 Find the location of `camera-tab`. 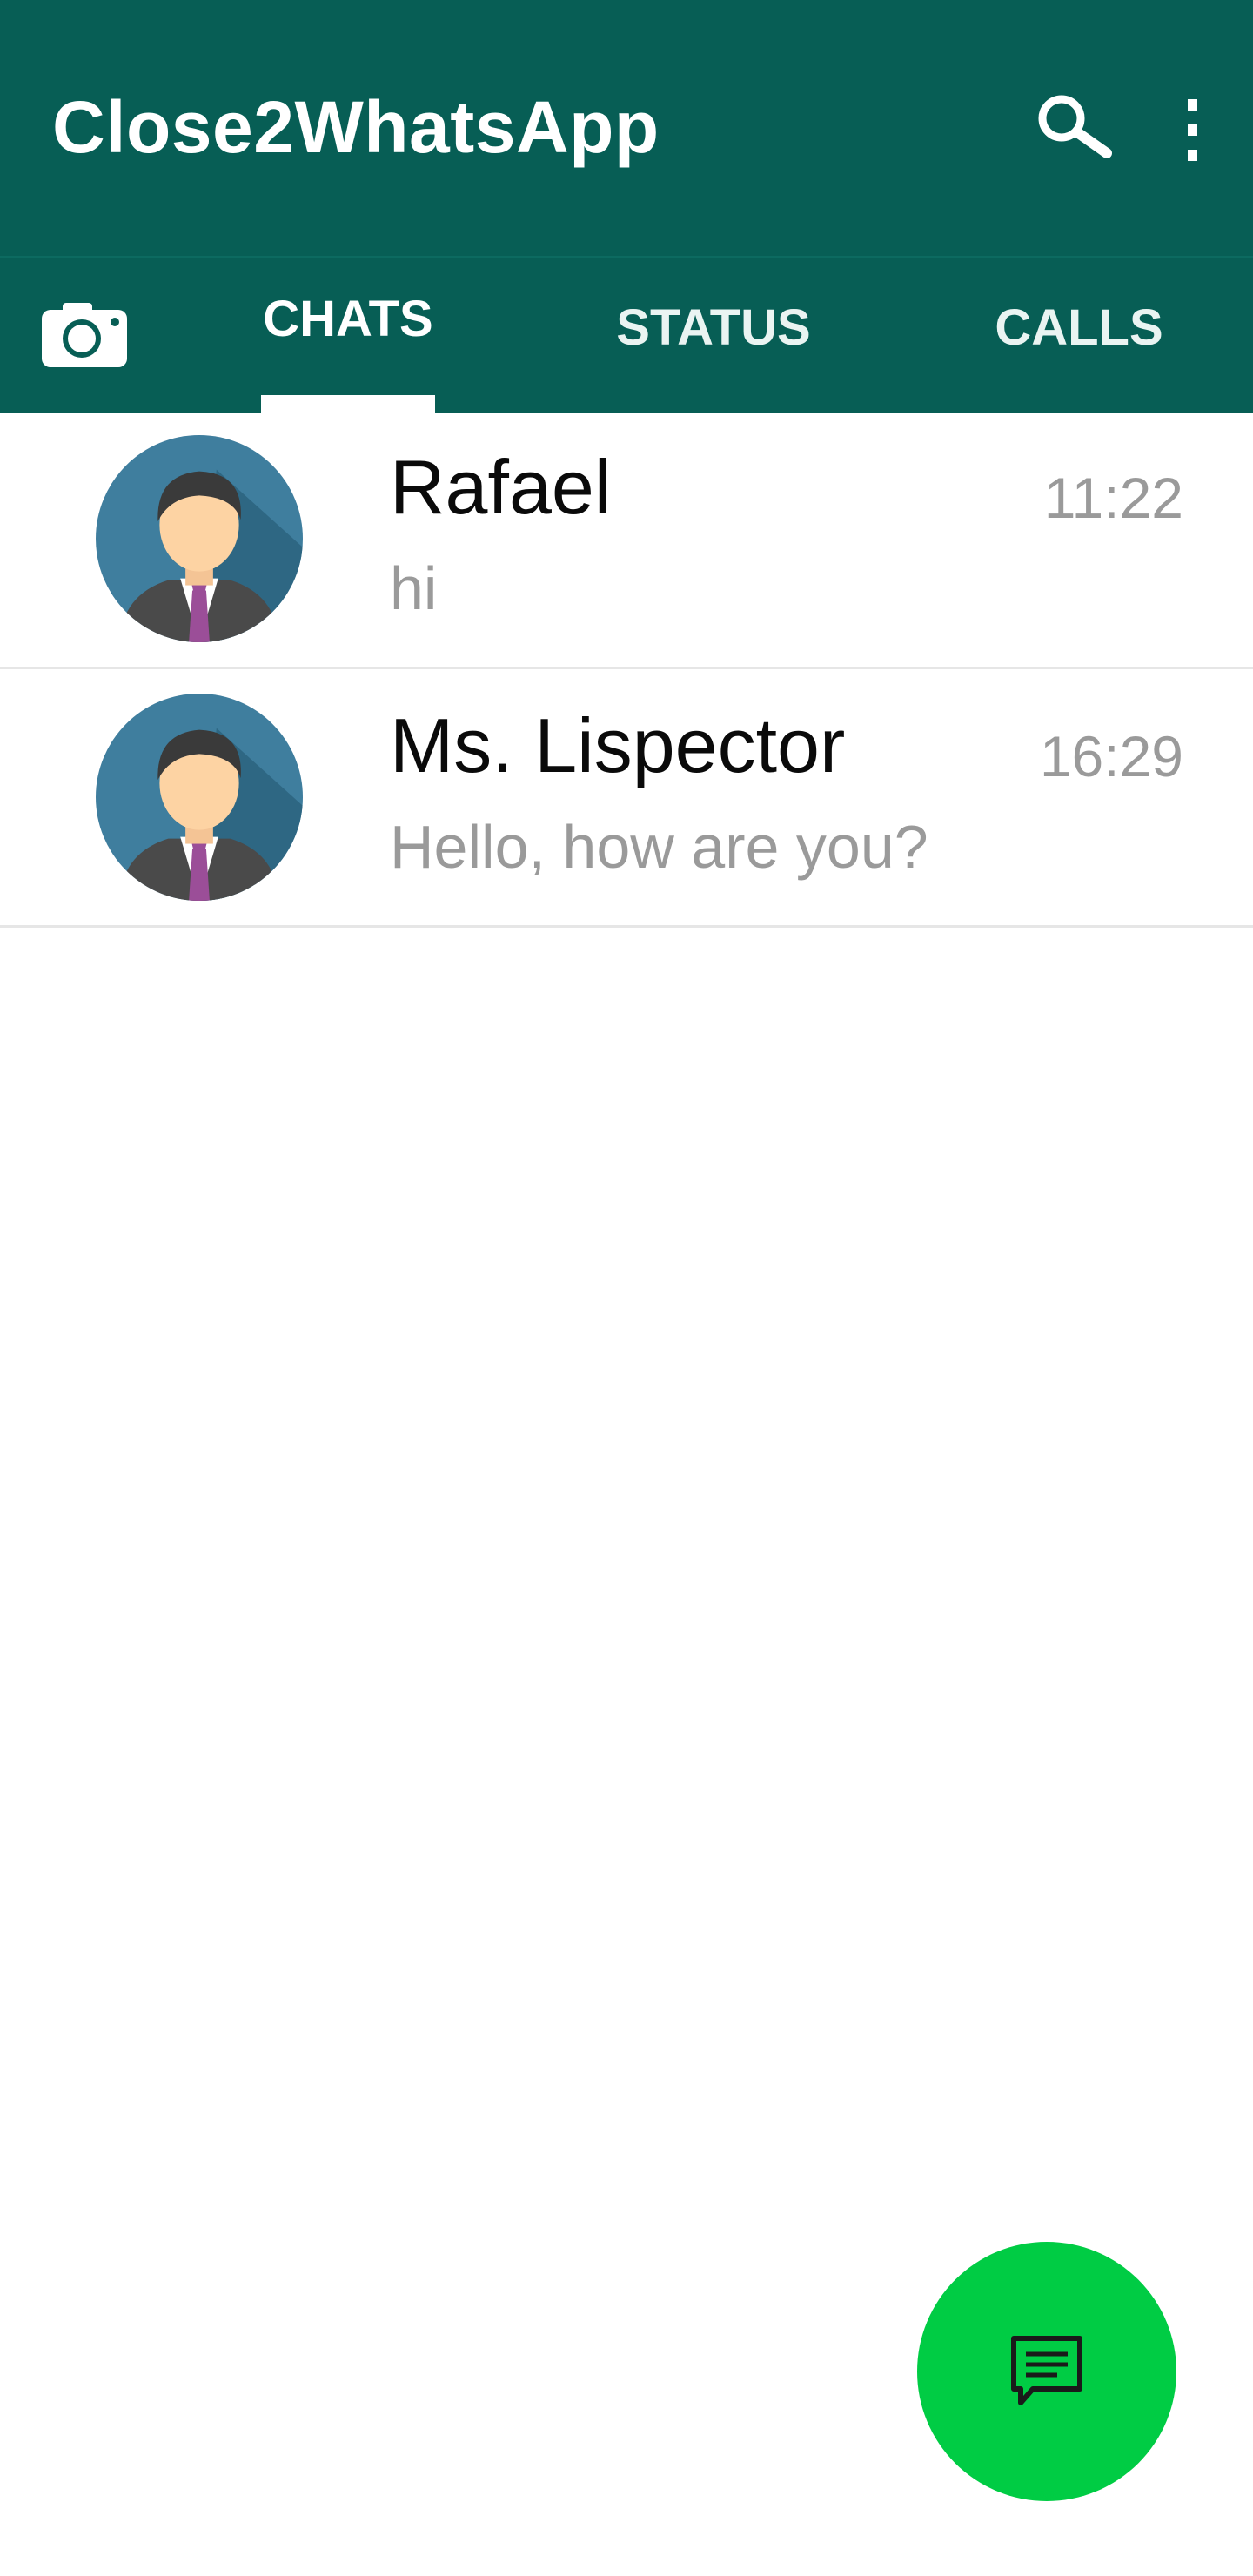

camera-tab is located at coordinates (84, 336).